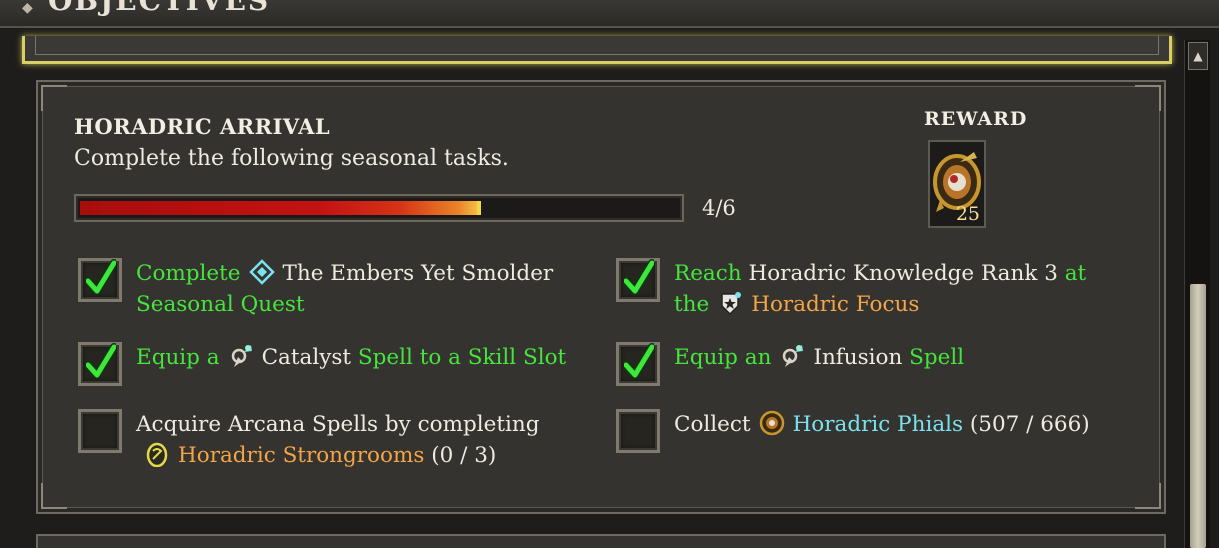 This screenshot has height=548, width=1219. Describe the element at coordinates (462, 357) in the screenshot. I see `task-text-segment: Spell to a Skill Slot` at that location.